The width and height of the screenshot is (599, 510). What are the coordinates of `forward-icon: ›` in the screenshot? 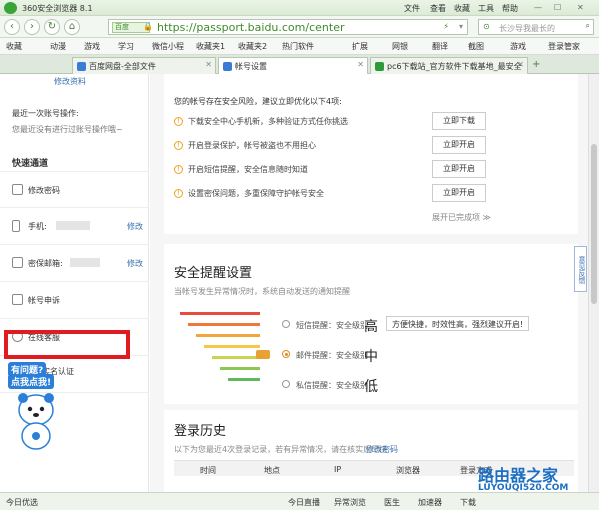 It's located at (32, 27).